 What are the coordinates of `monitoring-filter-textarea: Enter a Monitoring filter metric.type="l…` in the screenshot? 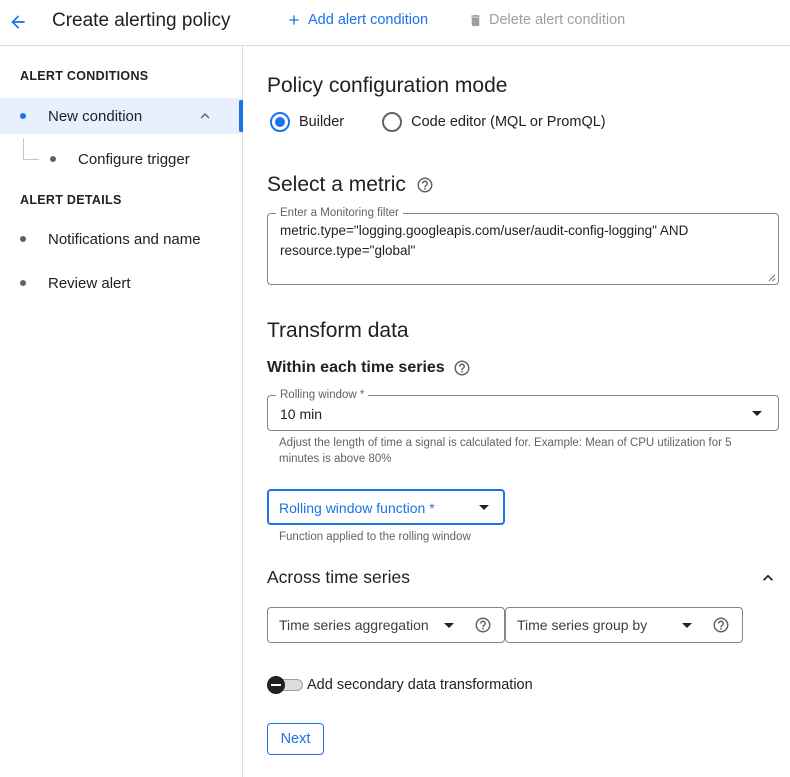 It's located at (523, 246).